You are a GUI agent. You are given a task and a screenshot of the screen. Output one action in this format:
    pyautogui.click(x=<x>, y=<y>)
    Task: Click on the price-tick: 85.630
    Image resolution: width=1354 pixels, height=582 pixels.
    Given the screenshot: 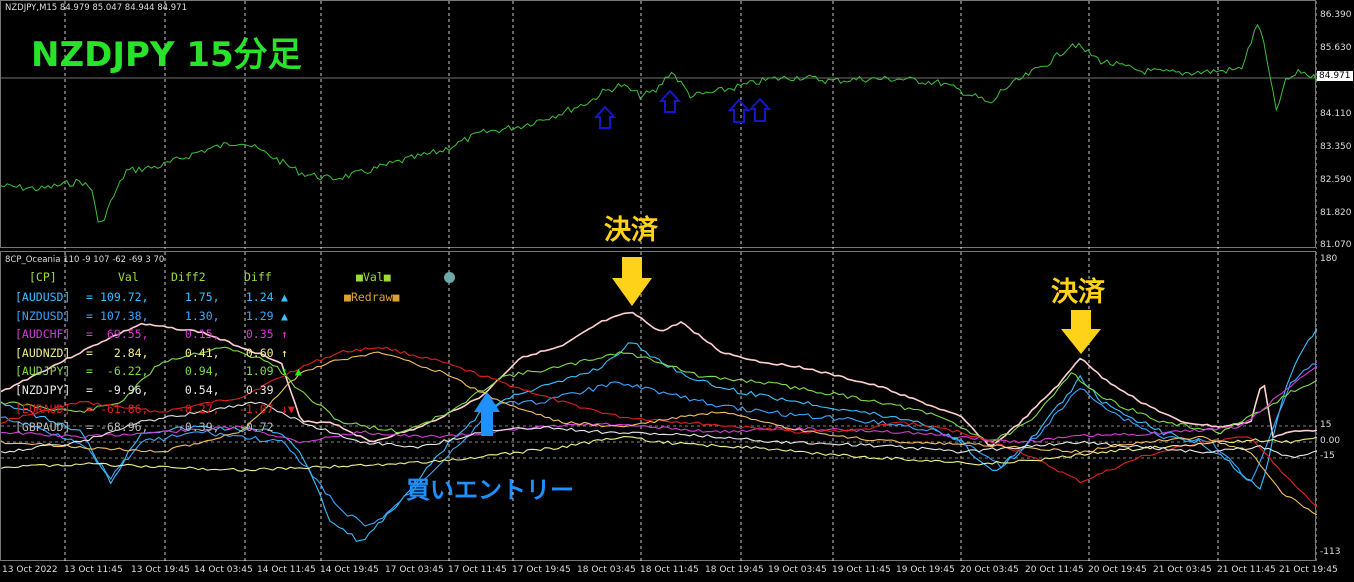 What is the action you would take?
    pyautogui.click(x=1336, y=48)
    